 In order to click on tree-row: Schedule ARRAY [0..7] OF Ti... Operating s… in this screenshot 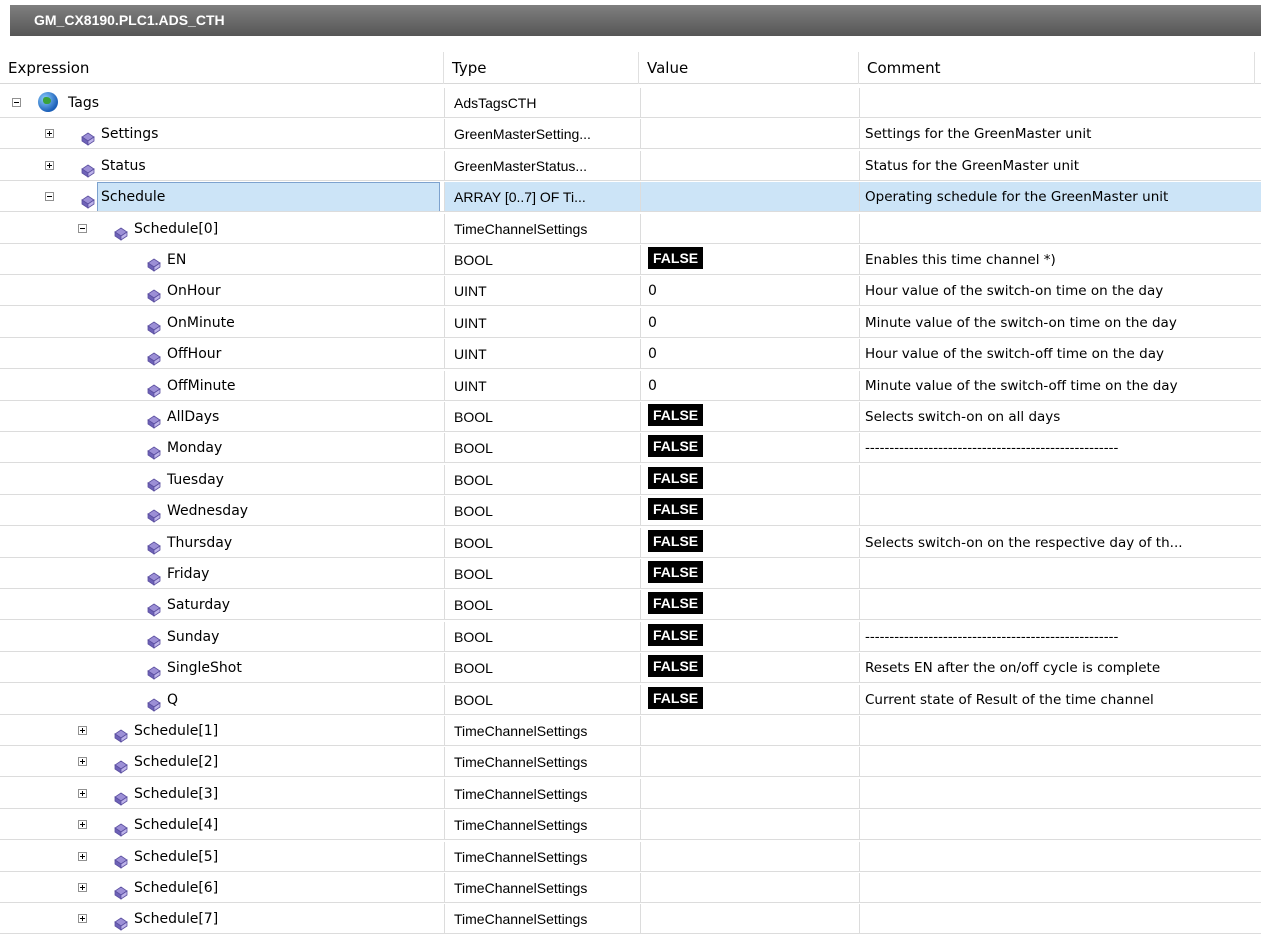, I will do `click(630, 197)`.